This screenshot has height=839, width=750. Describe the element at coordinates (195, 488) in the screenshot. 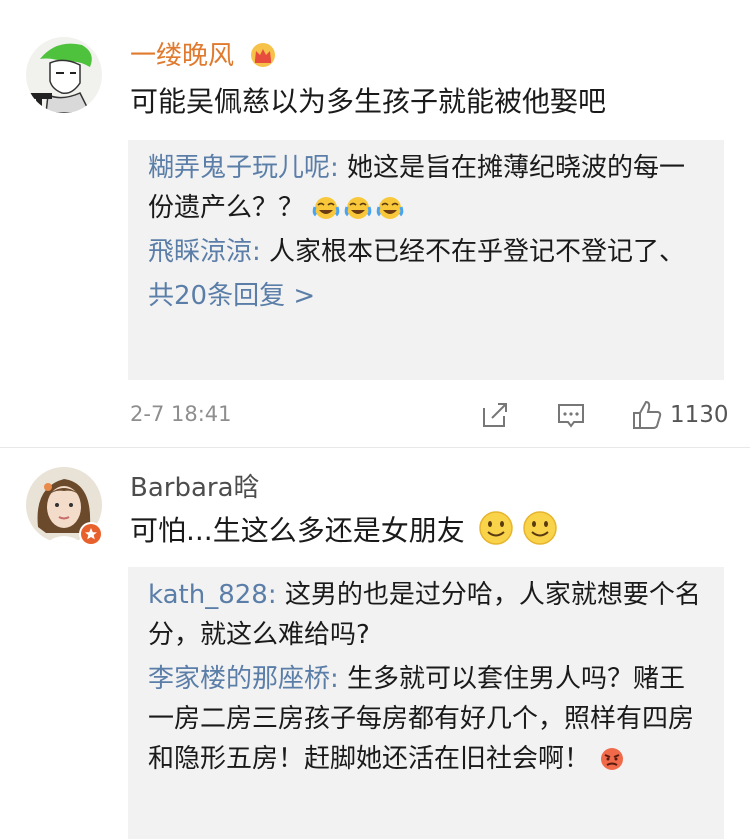

I see `username: Barbara晗` at that location.